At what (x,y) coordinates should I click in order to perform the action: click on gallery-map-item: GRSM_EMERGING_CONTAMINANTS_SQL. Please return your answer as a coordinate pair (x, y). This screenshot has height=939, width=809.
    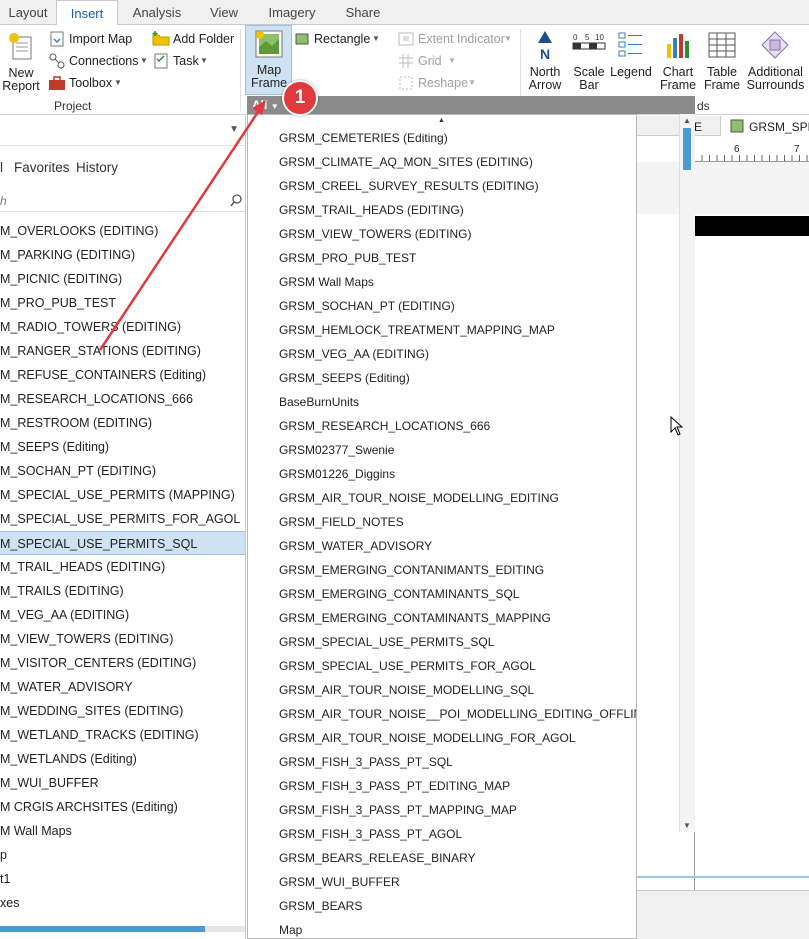
    Looking at the image, I should click on (399, 594).